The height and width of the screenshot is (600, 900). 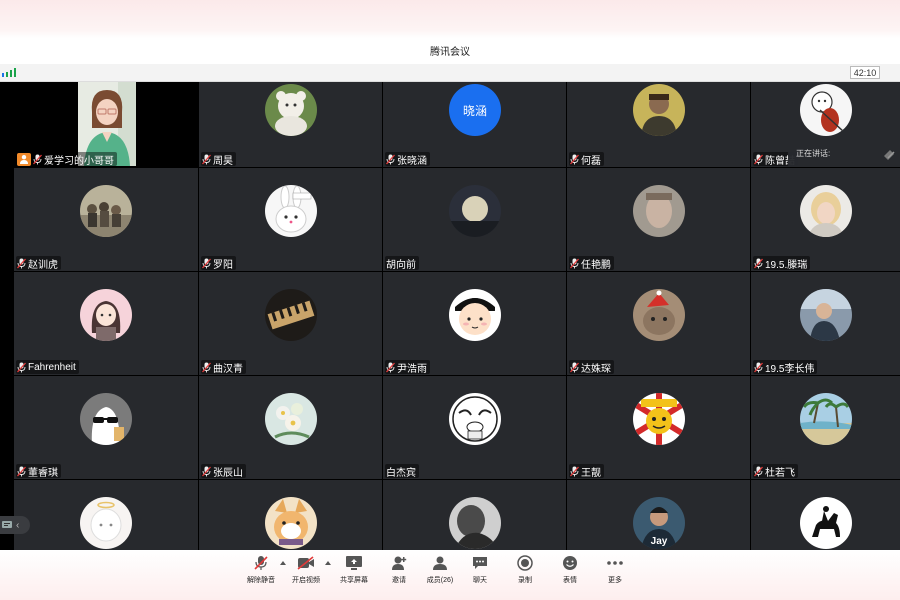 I want to click on more-button: 更多, so click(x=615, y=575).